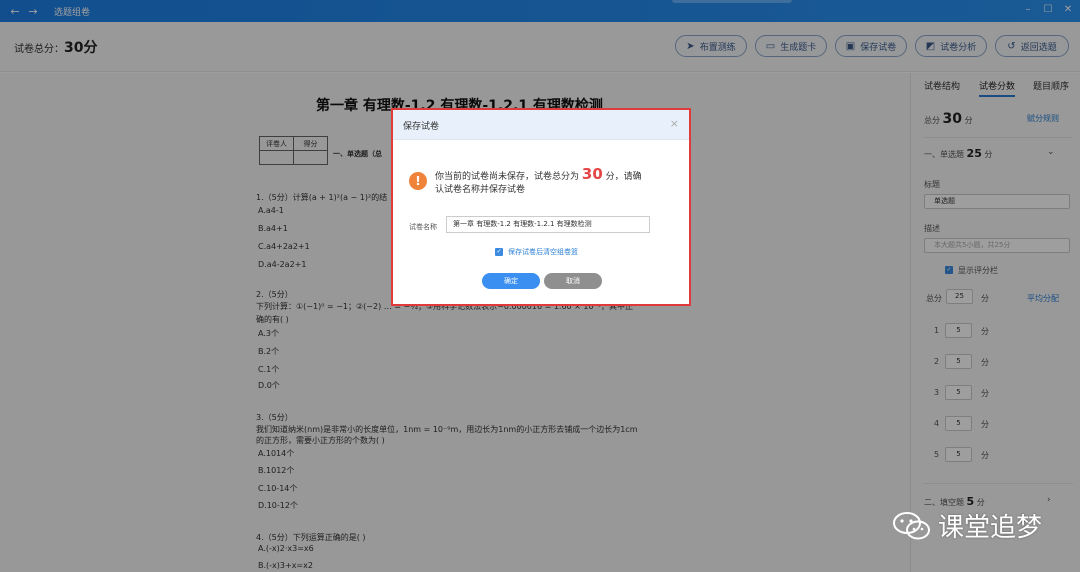  Describe the element at coordinates (674, 123) in the screenshot. I see `close-icon: ×` at that location.